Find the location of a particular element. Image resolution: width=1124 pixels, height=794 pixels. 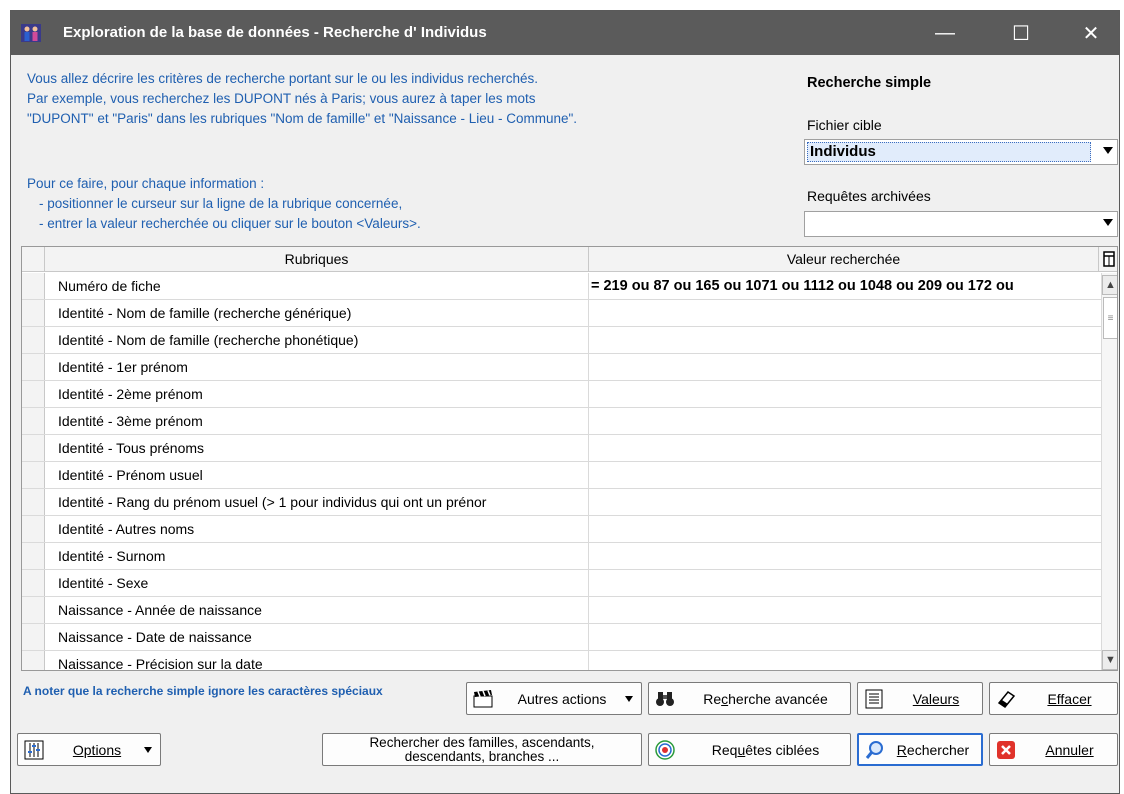

advanced-search-label-part: herche avancée is located at coordinates (778, 698).